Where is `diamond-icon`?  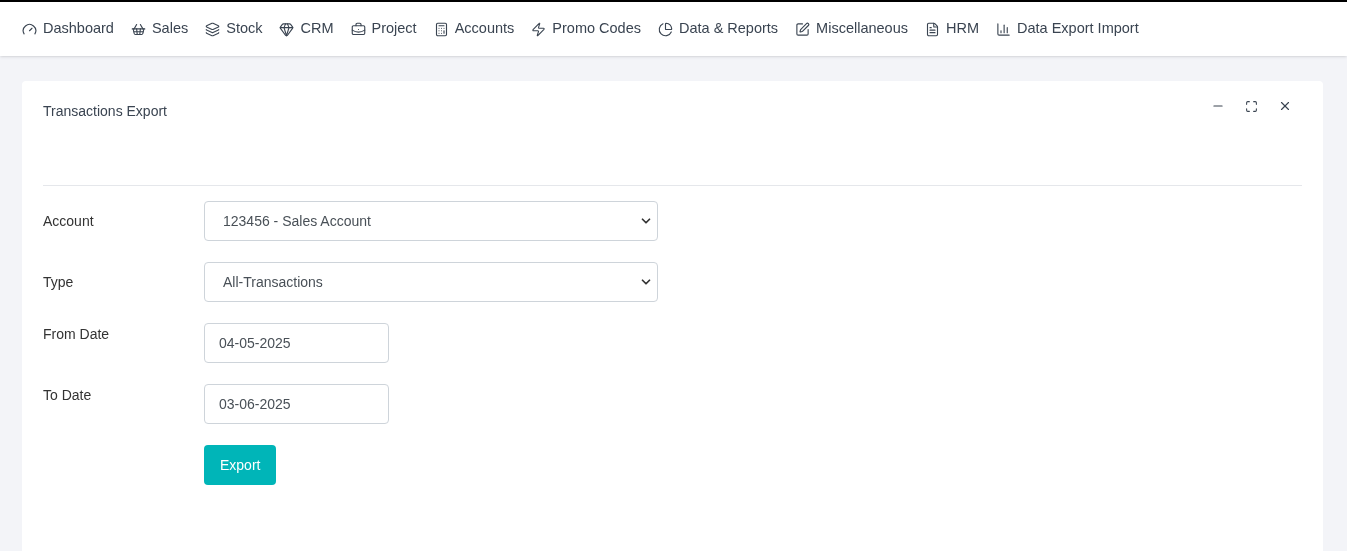 diamond-icon is located at coordinates (287, 29).